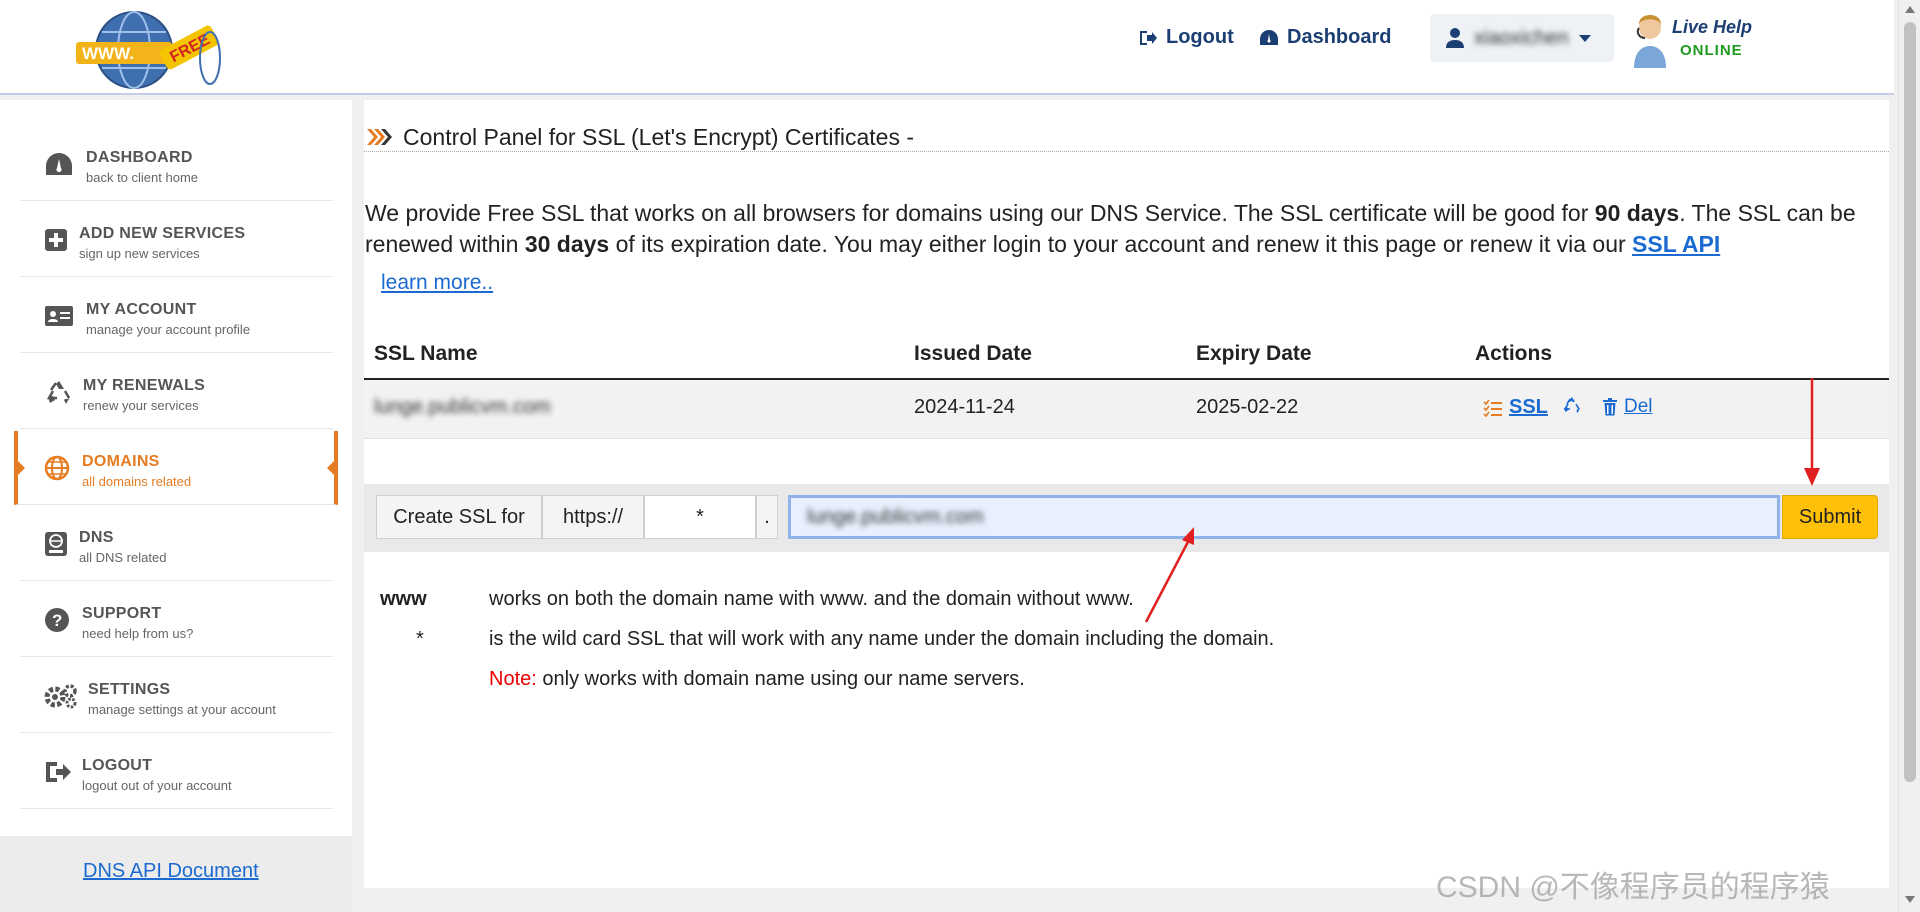 This screenshot has height=912, width=1920. Describe the element at coordinates (1169, 575) in the screenshot. I see `arrow-to-domain-field` at that location.